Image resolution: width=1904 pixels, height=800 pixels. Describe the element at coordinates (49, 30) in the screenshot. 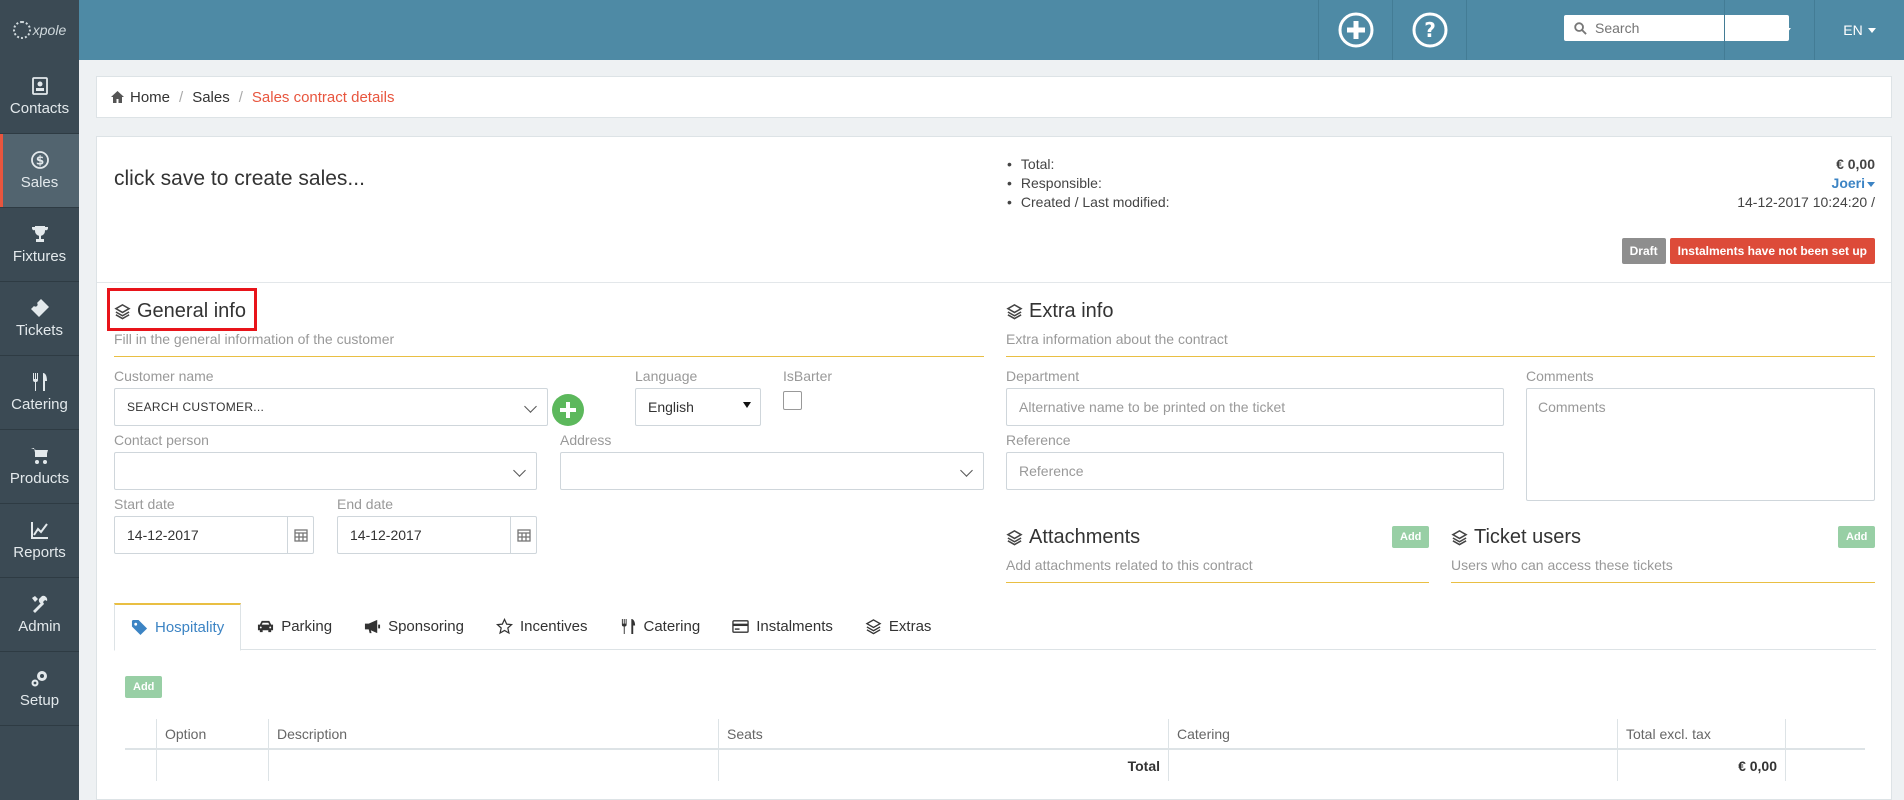

I see `logo-text: xpole` at that location.